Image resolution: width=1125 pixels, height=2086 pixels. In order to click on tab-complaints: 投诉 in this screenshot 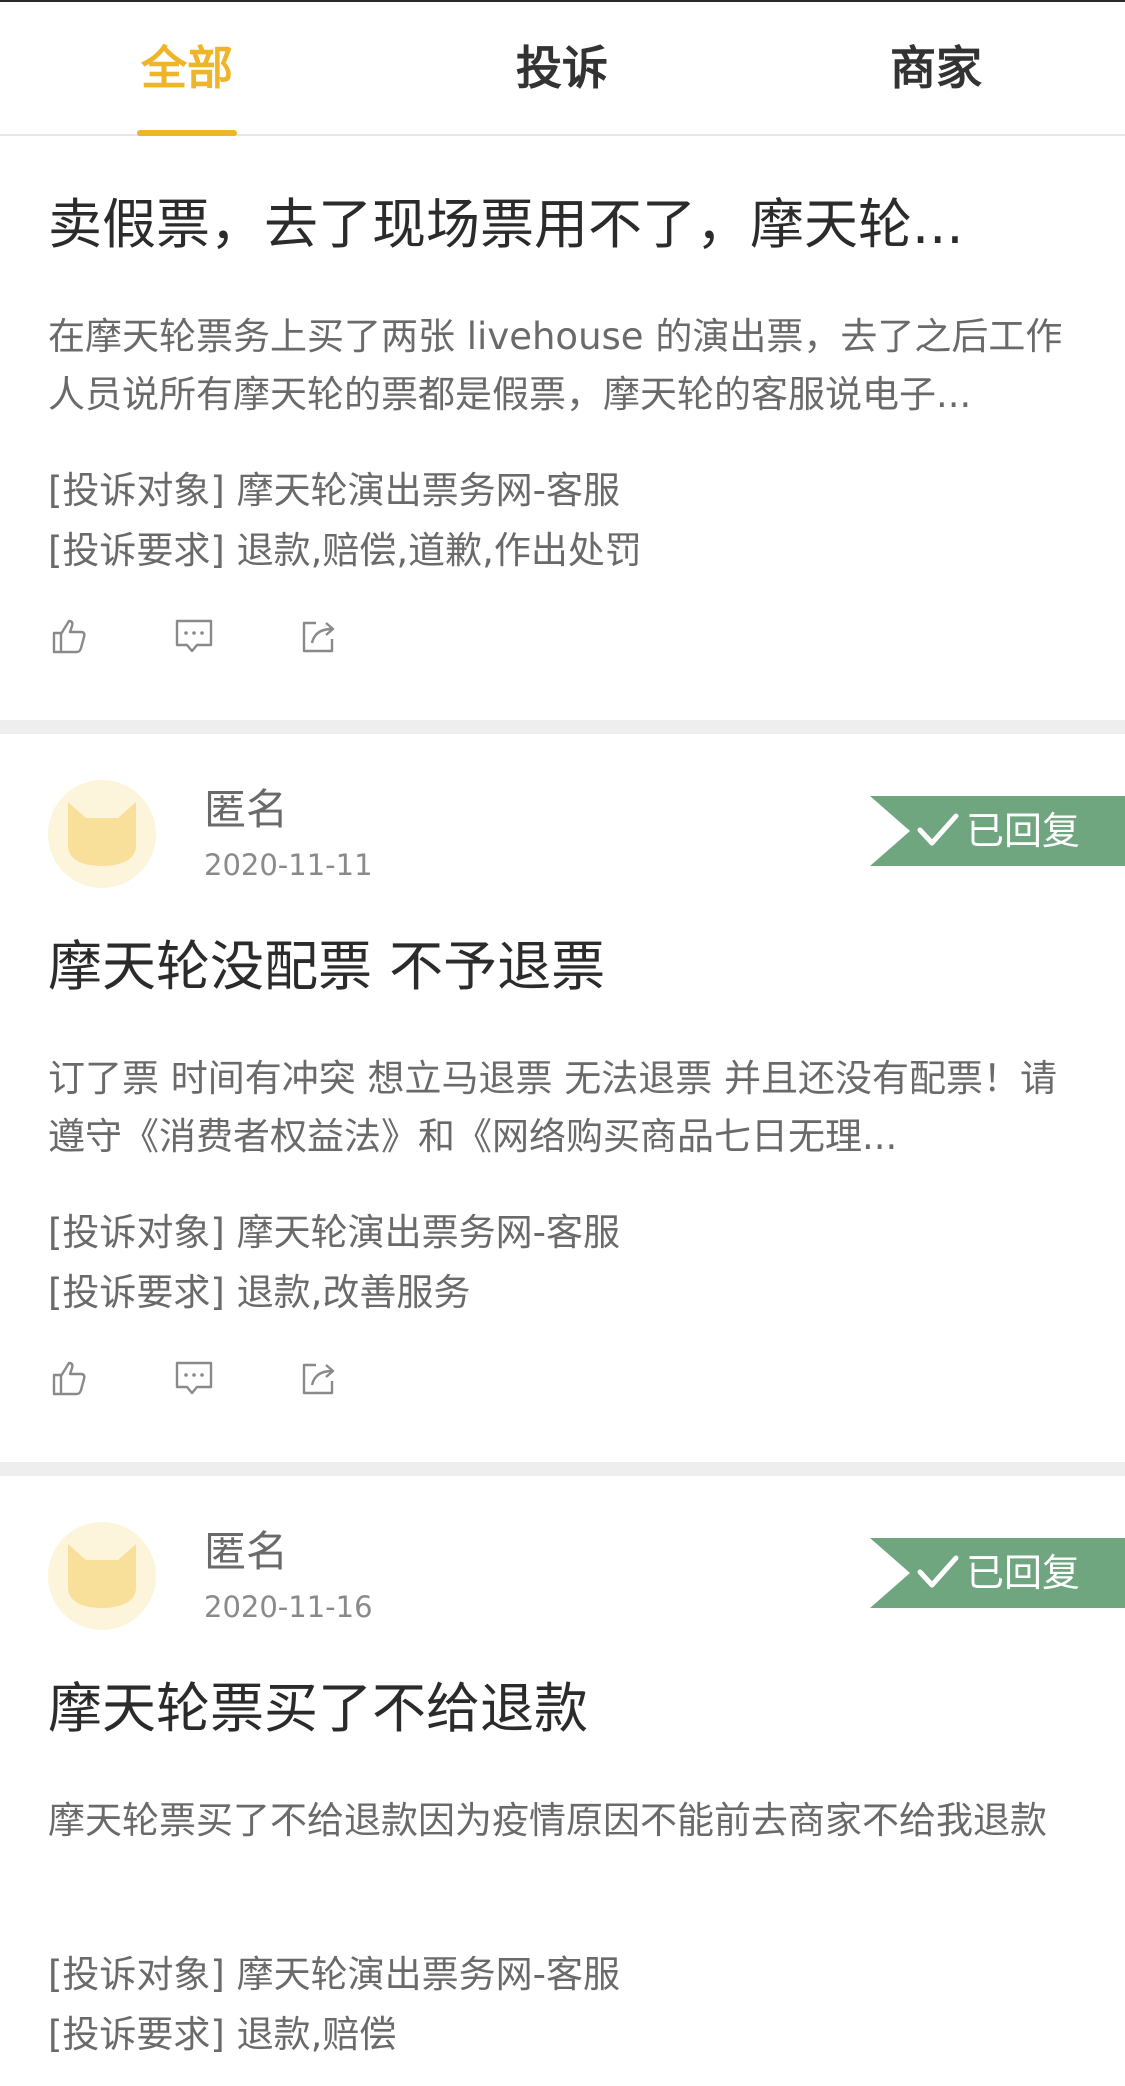, I will do `click(562, 68)`.